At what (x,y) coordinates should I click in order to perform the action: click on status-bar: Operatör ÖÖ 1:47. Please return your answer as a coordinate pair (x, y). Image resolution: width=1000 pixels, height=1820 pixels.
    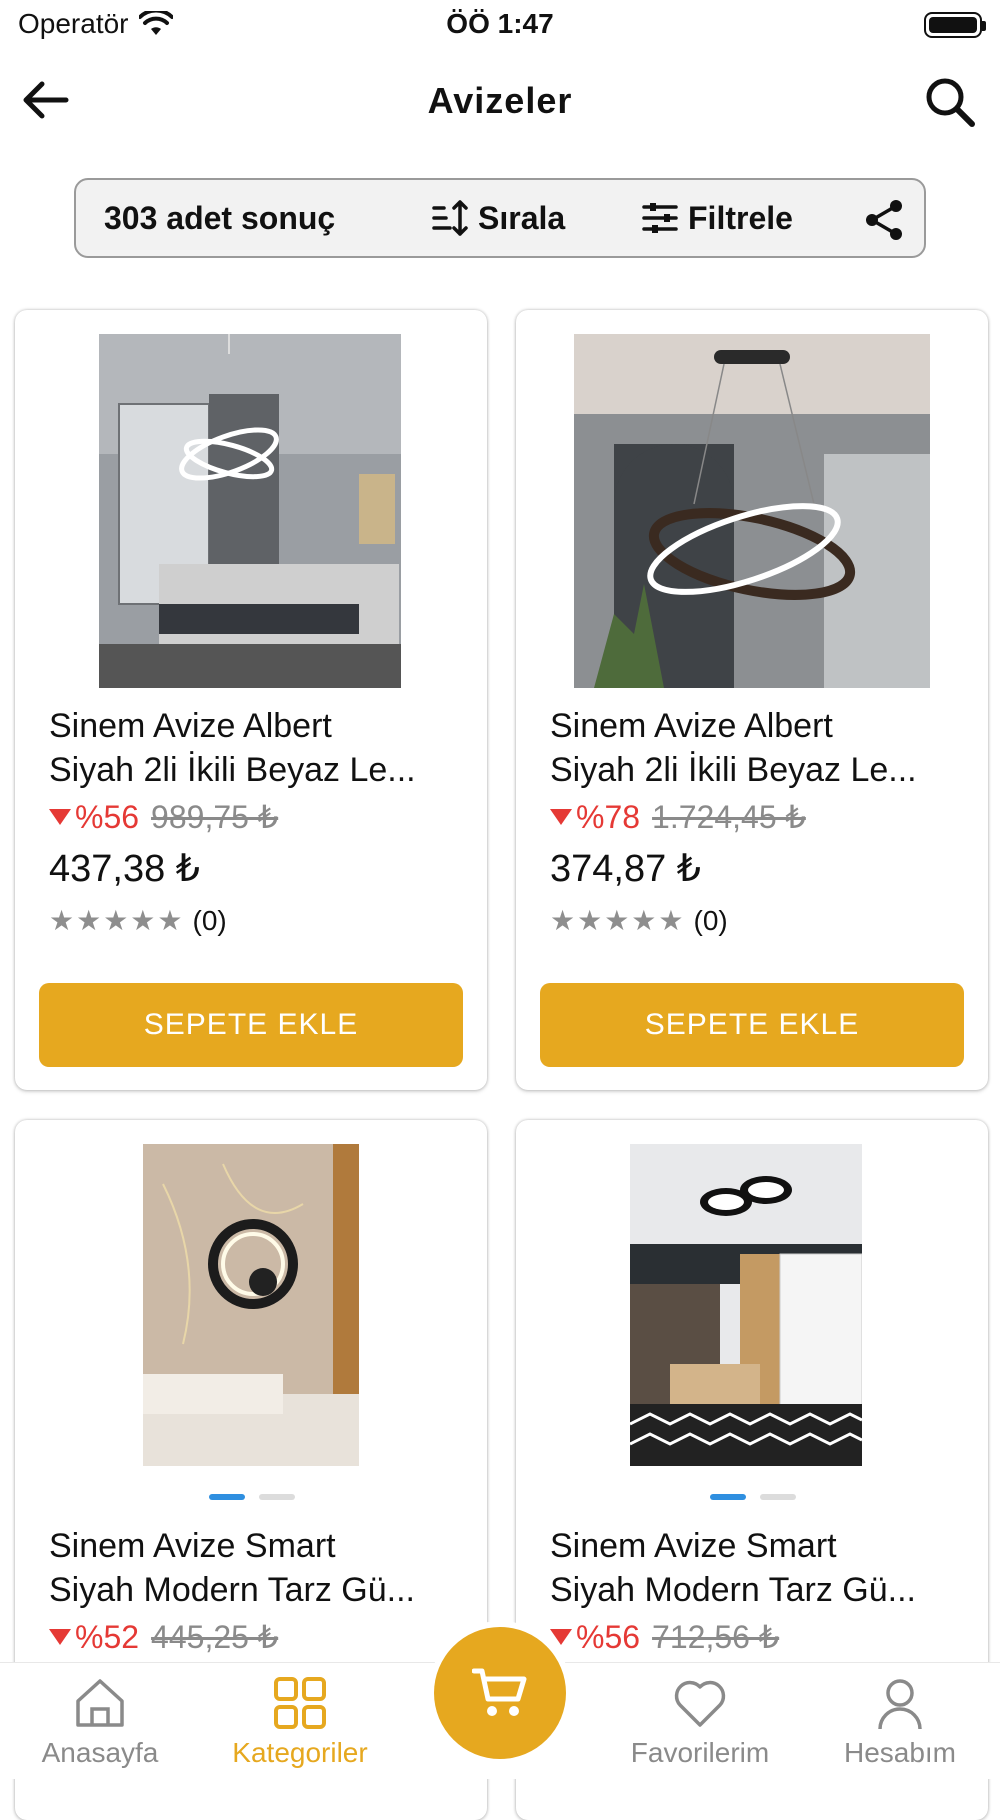
    Looking at the image, I should click on (500, 25).